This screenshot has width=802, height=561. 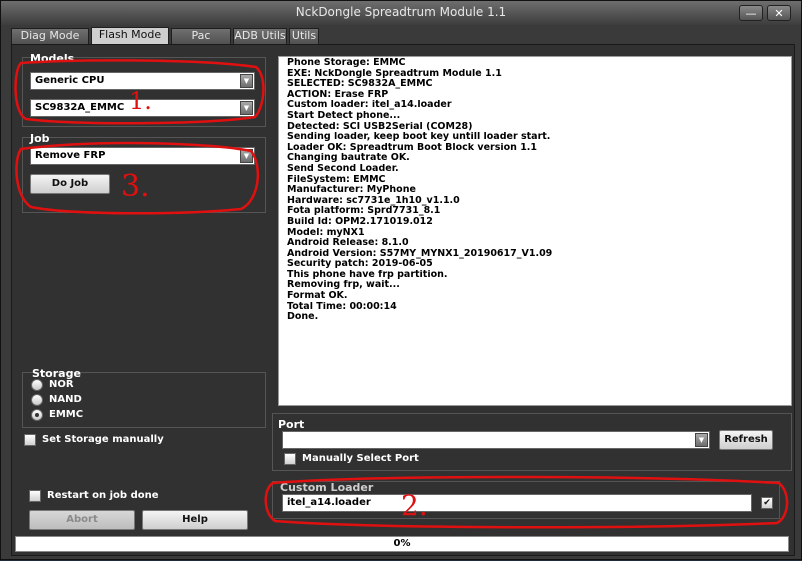 I want to click on restart-on-job-done-label: Restart on job done, so click(x=103, y=495).